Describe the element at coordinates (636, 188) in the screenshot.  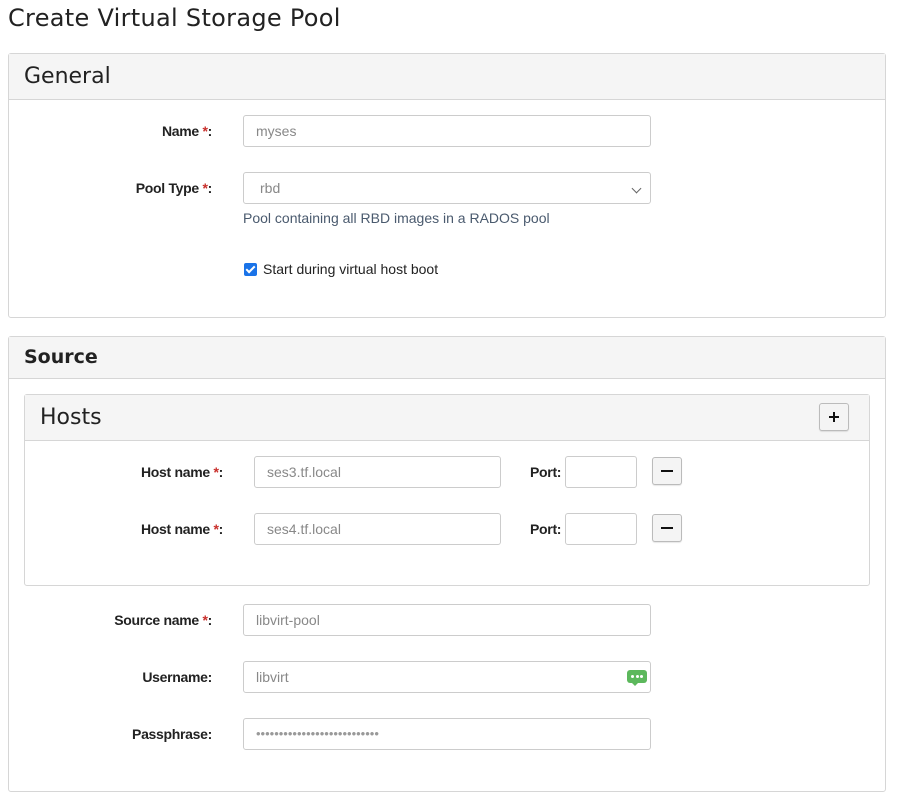
I see `chevron-down-icon` at that location.